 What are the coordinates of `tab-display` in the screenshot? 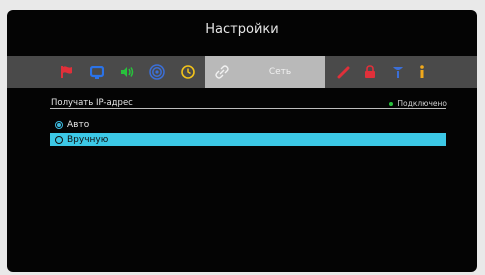 It's located at (97, 72).